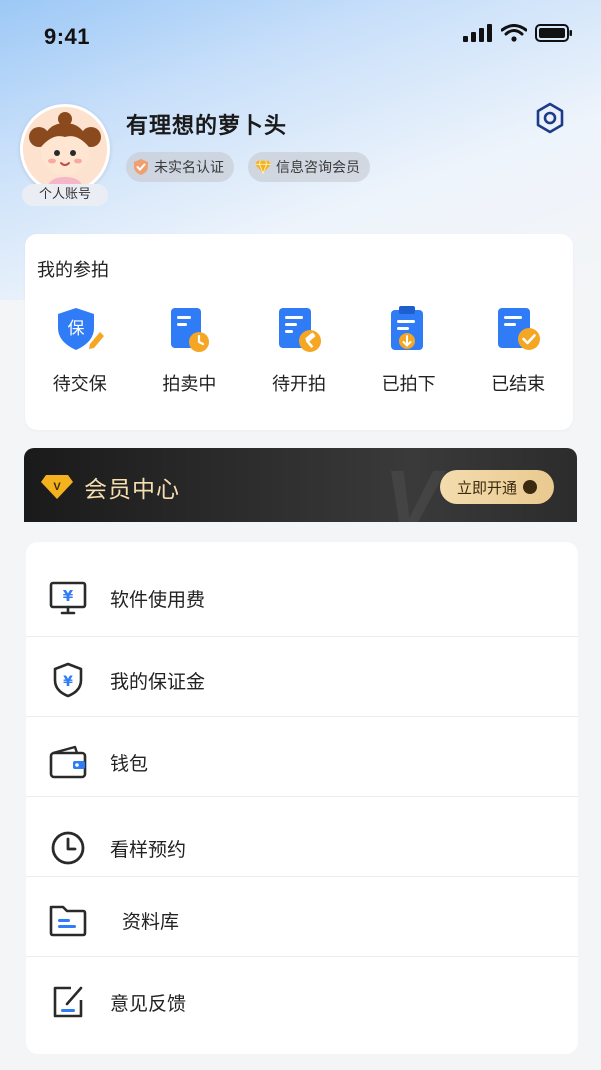  What do you see at coordinates (518, 384) in the screenshot?
I see `bid-item-label: 已结束` at bounding box center [518, 384].